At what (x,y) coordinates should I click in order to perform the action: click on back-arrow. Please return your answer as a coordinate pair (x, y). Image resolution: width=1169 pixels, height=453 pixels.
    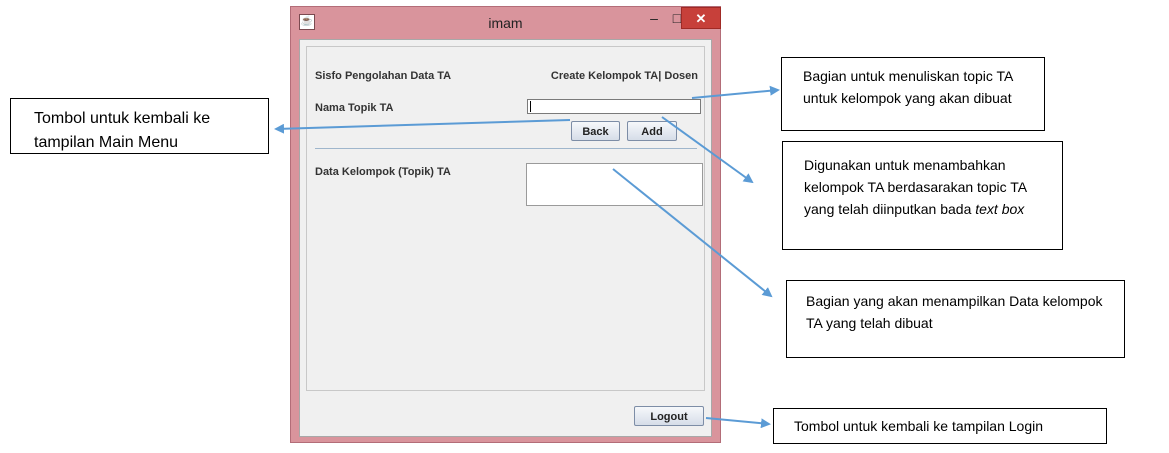
    Looking at the image, I should click on (422, 126).